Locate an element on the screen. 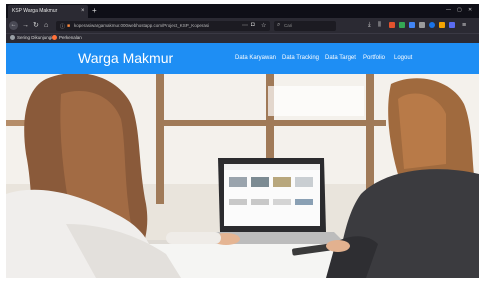 The image size is (485, 298). nav-link-portfolio: Portfolio is located at coordinates (374, 58).